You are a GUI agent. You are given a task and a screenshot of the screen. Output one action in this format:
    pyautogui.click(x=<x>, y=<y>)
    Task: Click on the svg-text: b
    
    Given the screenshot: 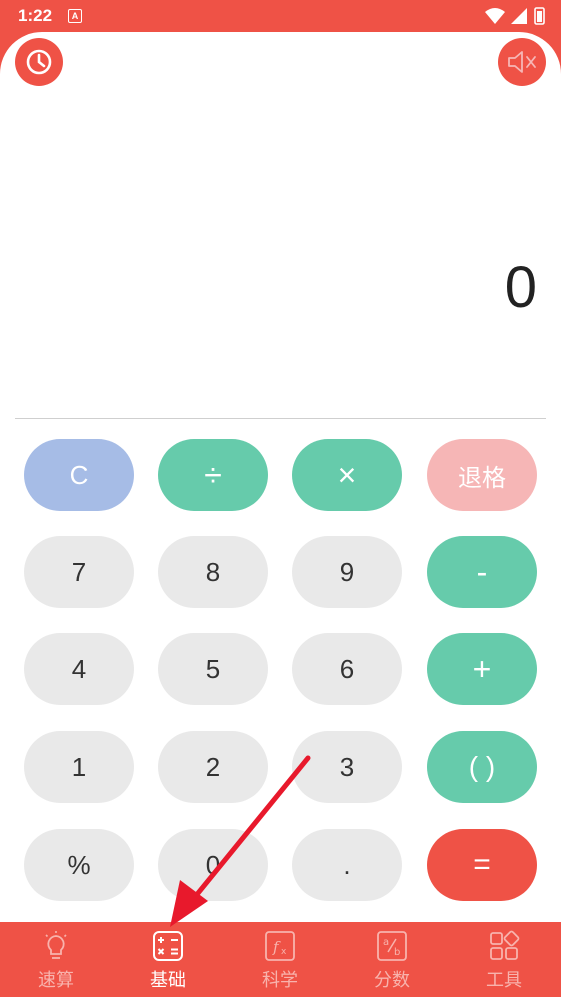 What is the action you would take?
    pyautogui.click(x=397, y=952)
    